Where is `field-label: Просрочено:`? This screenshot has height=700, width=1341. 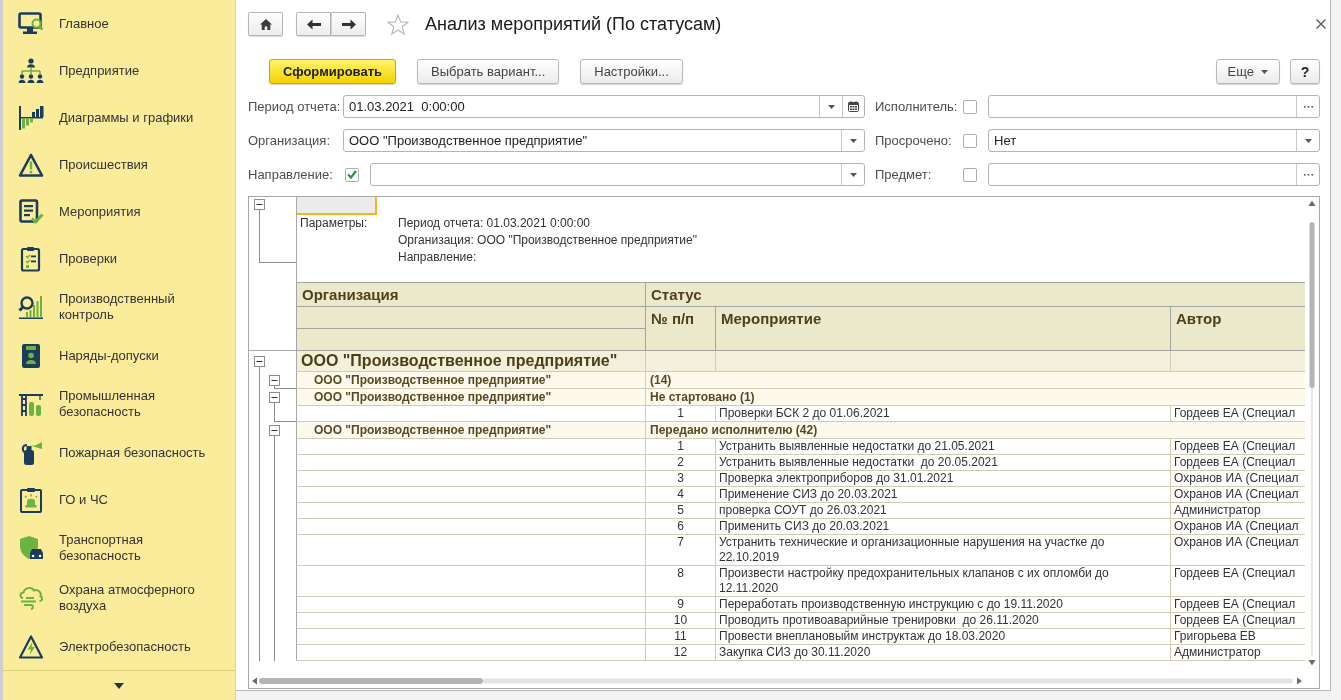
field-label: Просрочено: is located at coordinates (914, 140).